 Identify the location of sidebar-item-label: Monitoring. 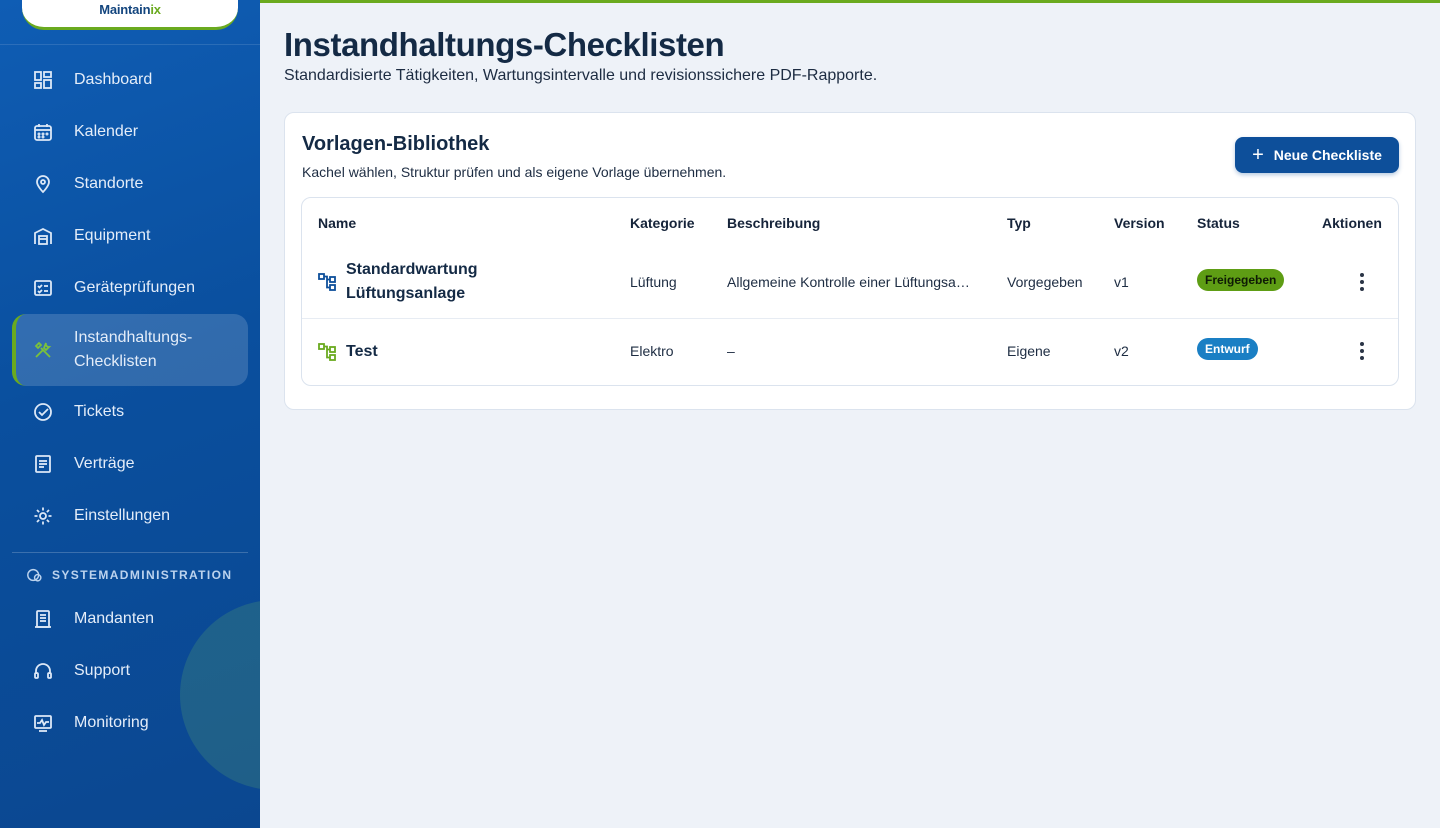
(111, 722).